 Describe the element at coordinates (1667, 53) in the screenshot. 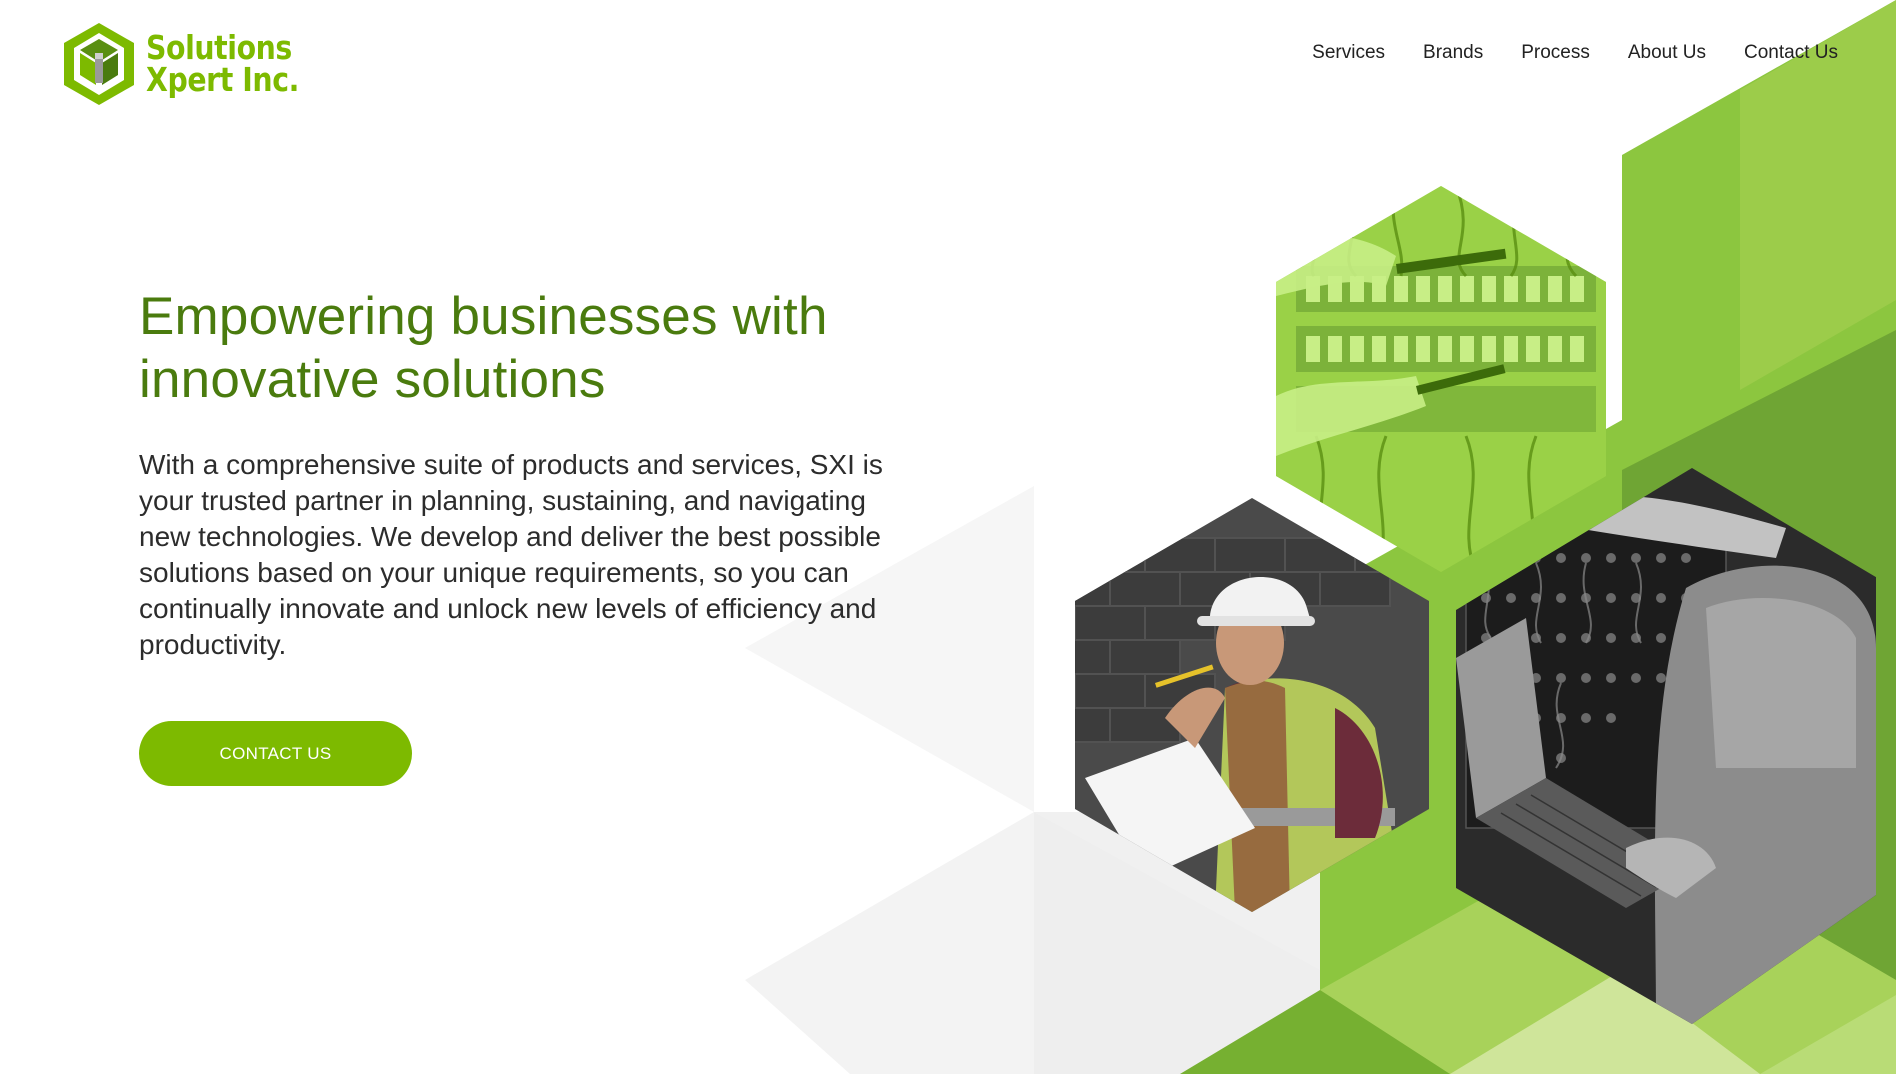

I see `nav-about-us: About Us` at that location.